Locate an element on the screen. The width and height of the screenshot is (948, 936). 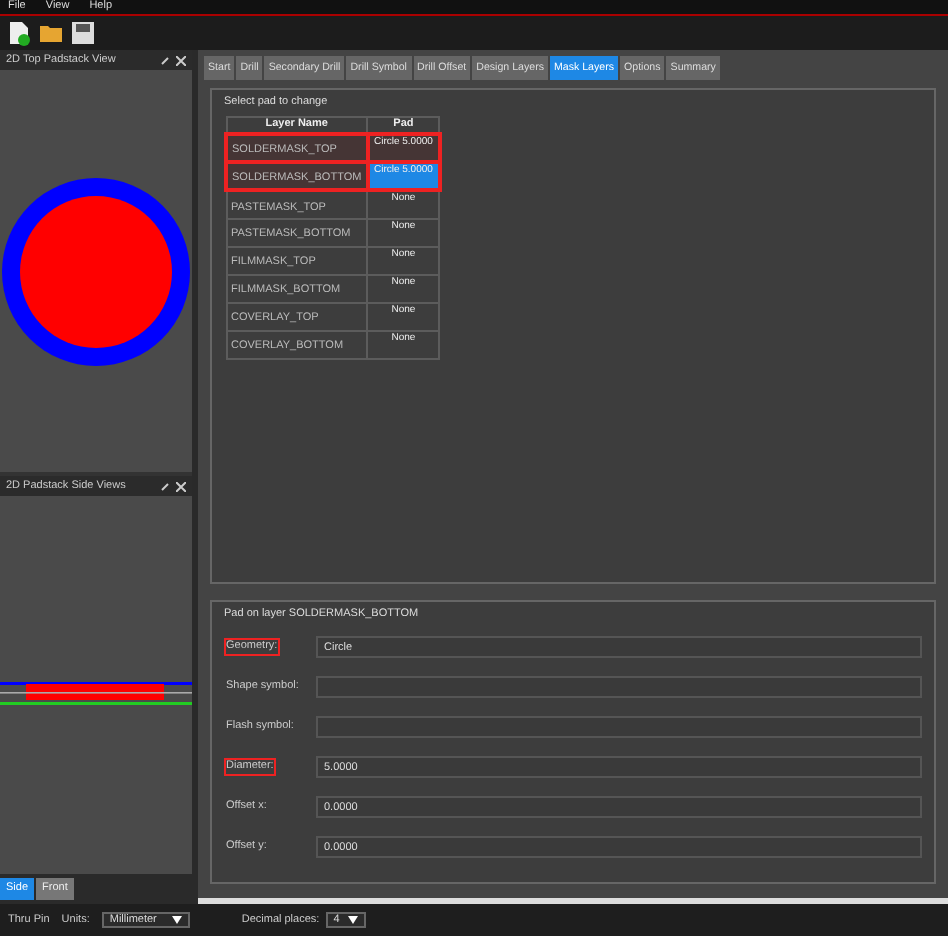
new-file-icon is located at coordinates (19, 33).